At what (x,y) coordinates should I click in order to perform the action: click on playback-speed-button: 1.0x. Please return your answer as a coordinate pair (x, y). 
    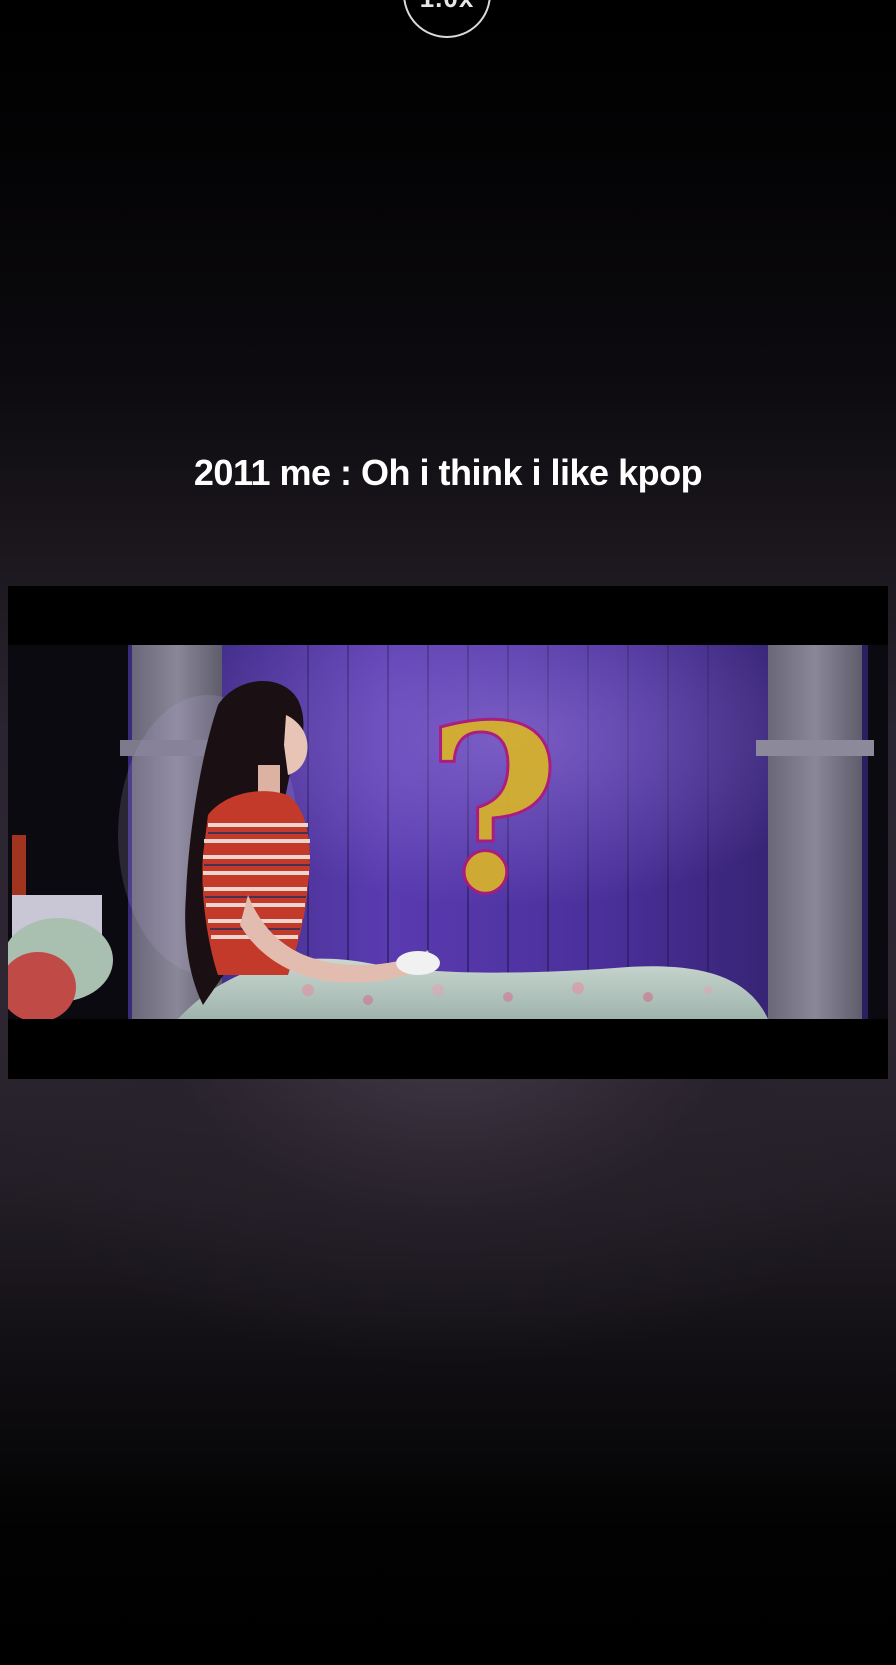
    Looking at the image, I should click on (447, 19).